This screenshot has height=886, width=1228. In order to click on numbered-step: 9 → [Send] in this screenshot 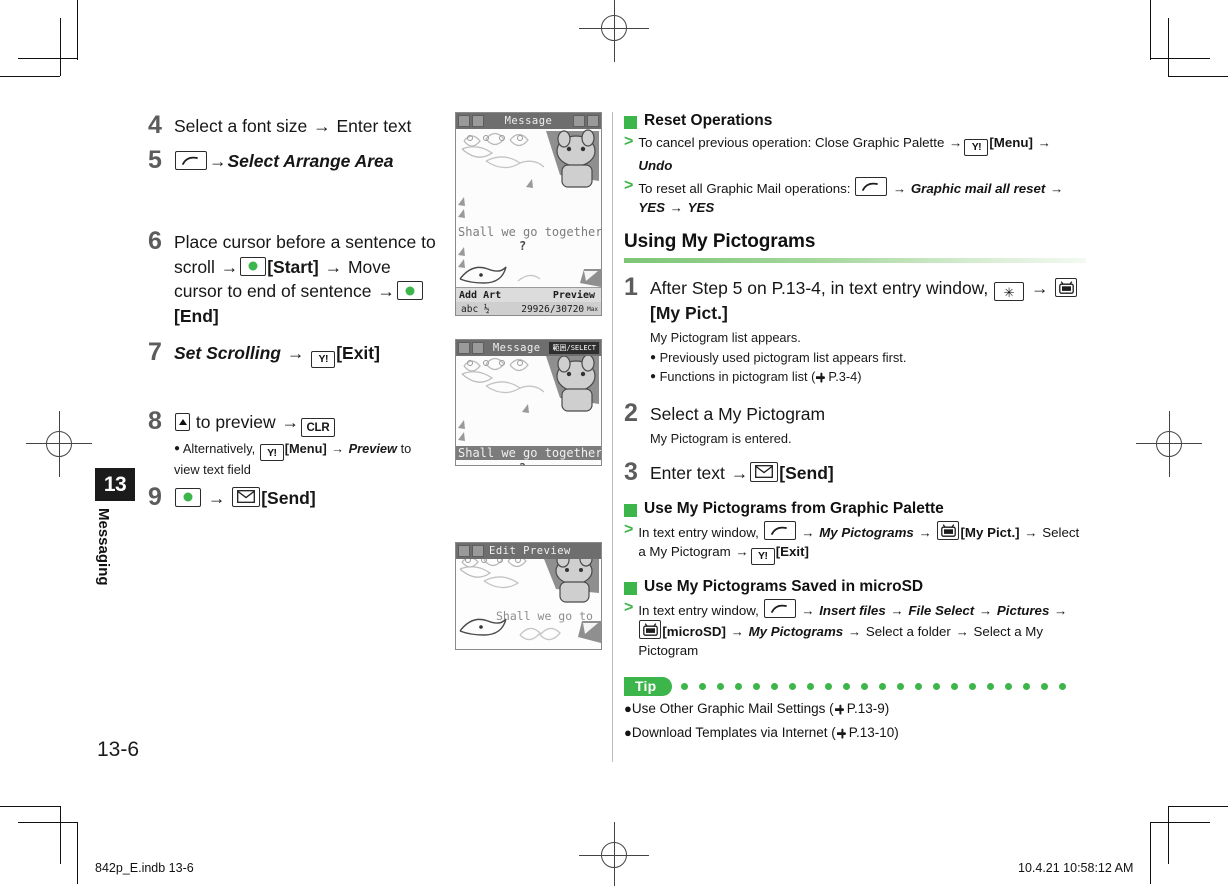, I will do `click(293, 497)`.